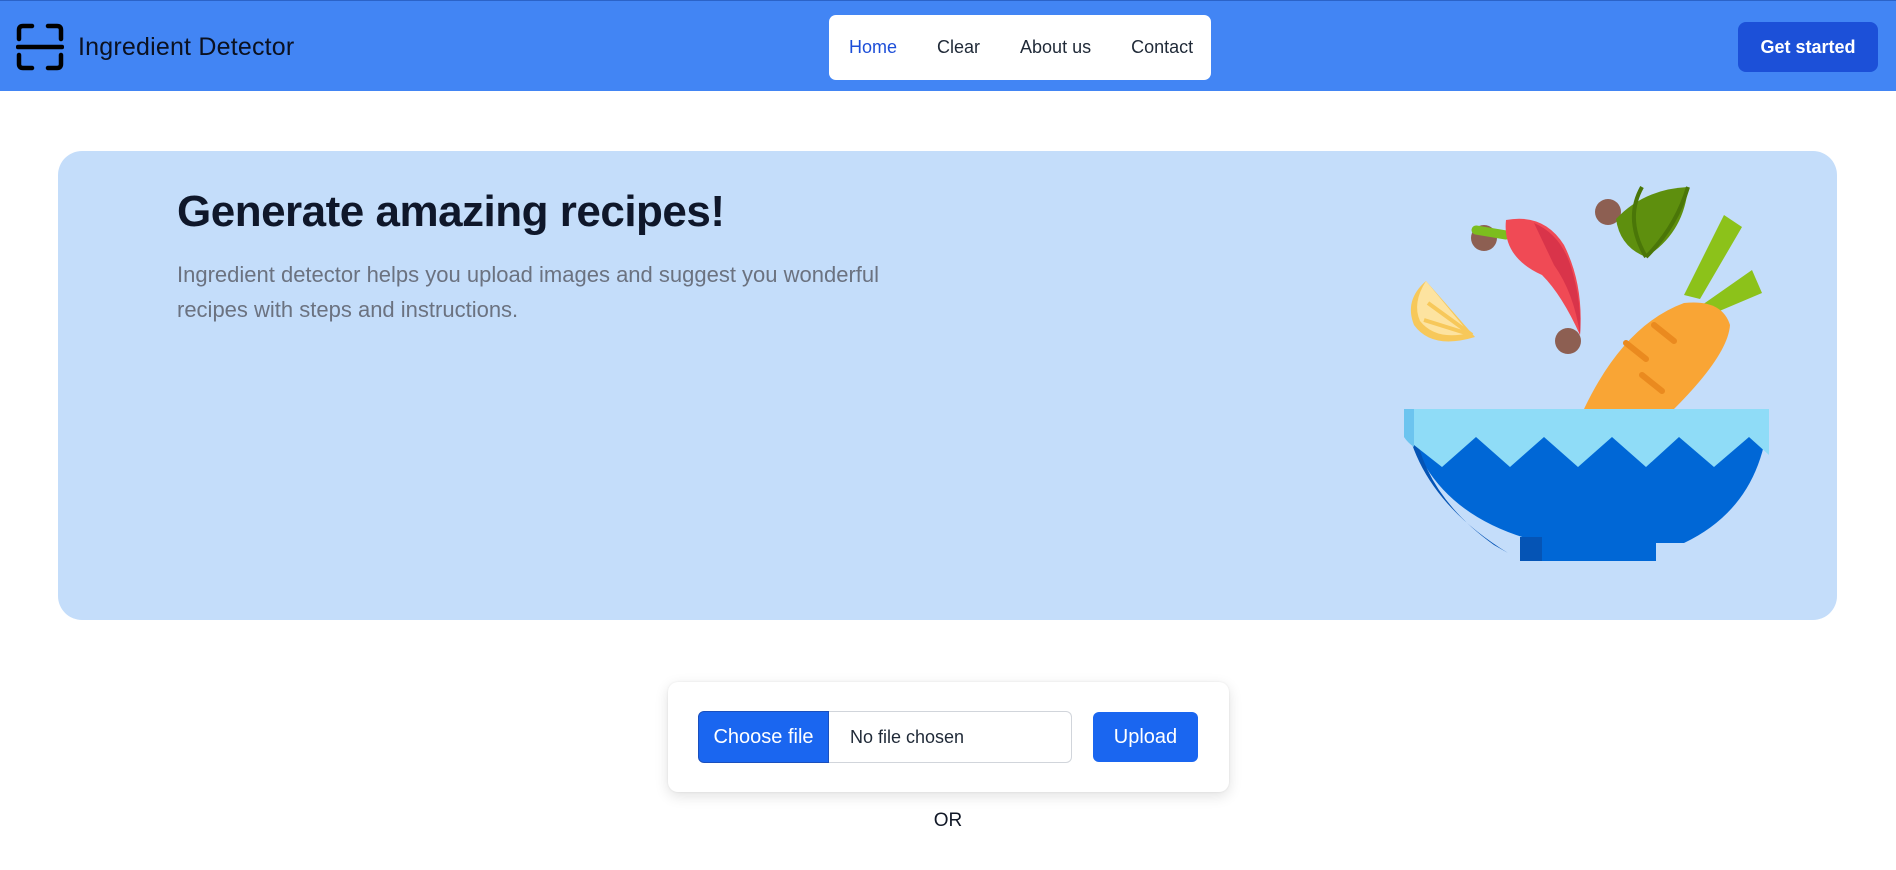  I want to click on nav-link-about-us: About us, so click(1055, 47).